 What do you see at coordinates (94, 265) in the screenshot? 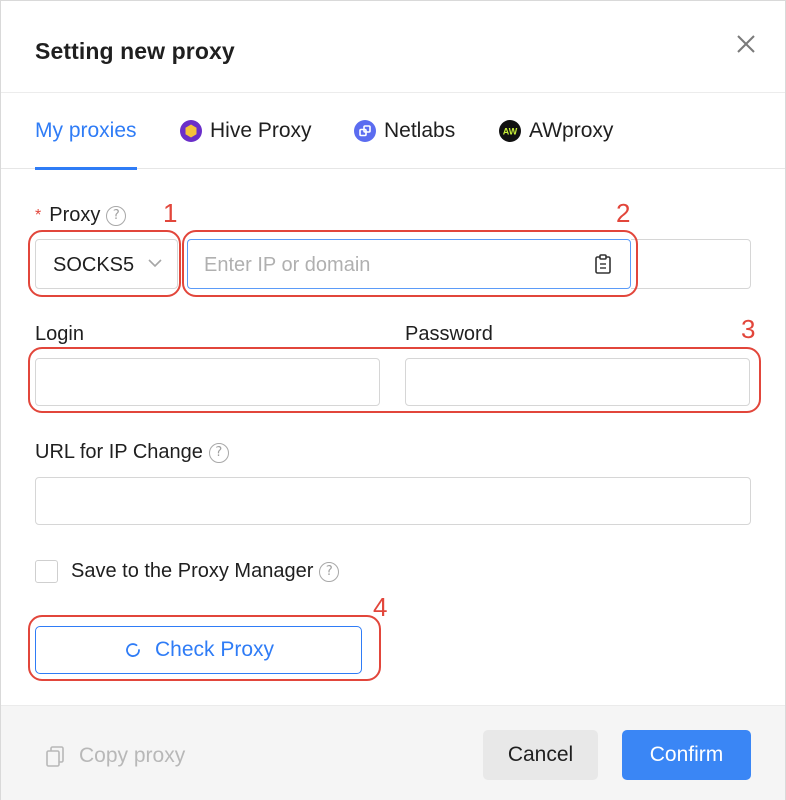
I see `proxy-type-value: SOCKS5` at bounding box center [94, 265].